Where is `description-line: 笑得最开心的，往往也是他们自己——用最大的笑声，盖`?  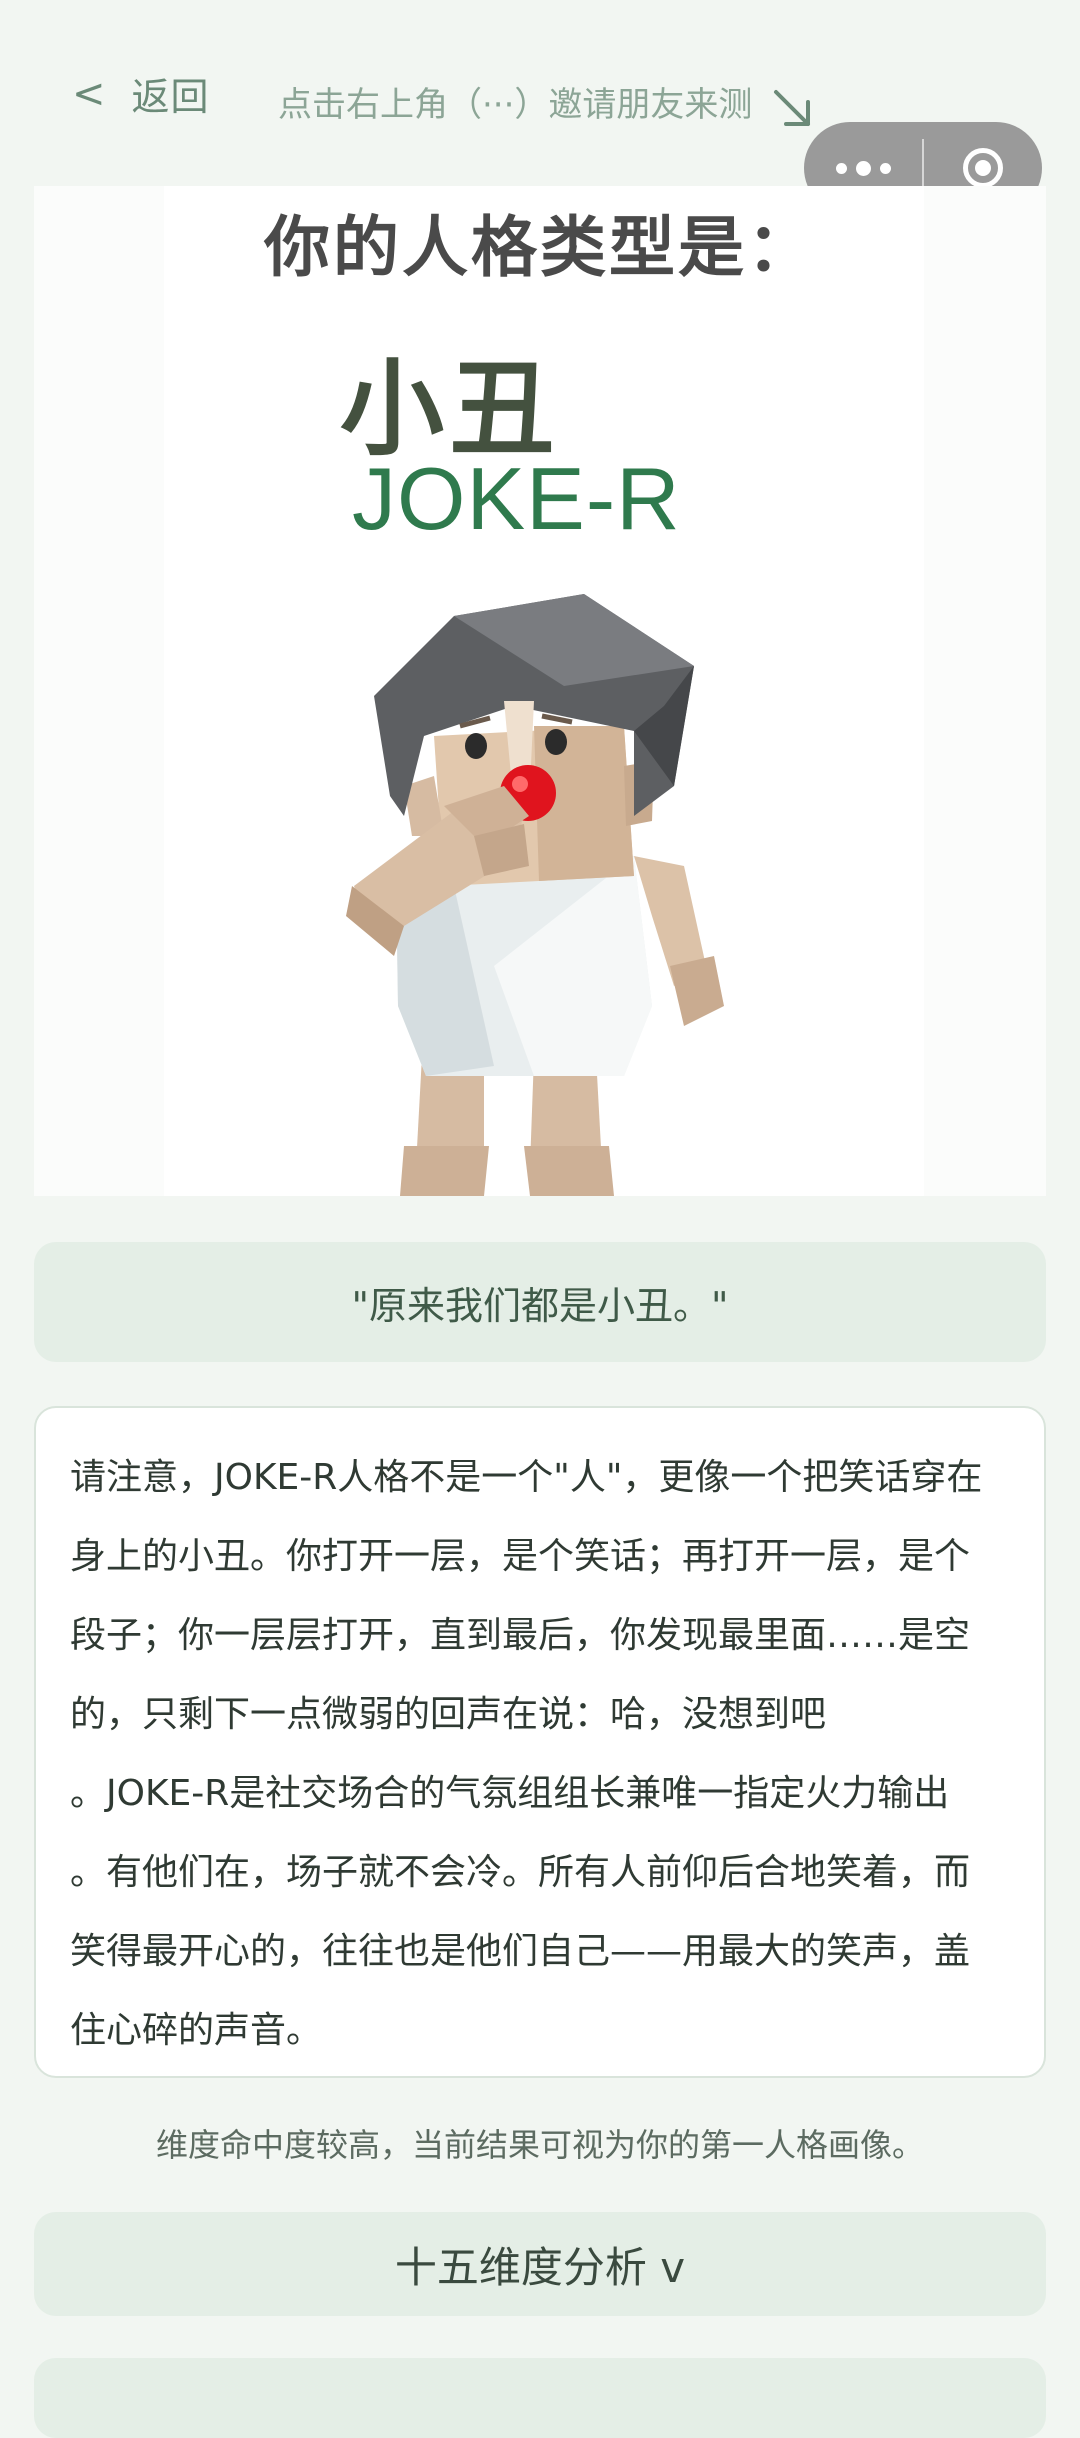
description-line: 笑得最开心的，往往也是他们自己——用最大的笑声，盖 is located at coordinates (520, 1951).